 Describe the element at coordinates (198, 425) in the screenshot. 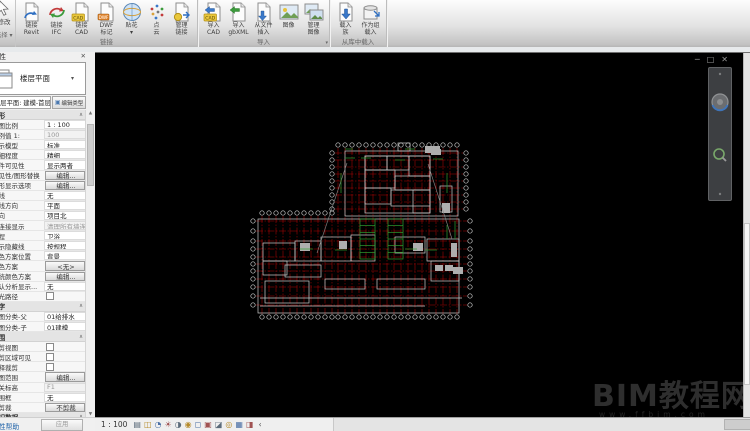

I see `crop-view-icon: ◻` at that location.